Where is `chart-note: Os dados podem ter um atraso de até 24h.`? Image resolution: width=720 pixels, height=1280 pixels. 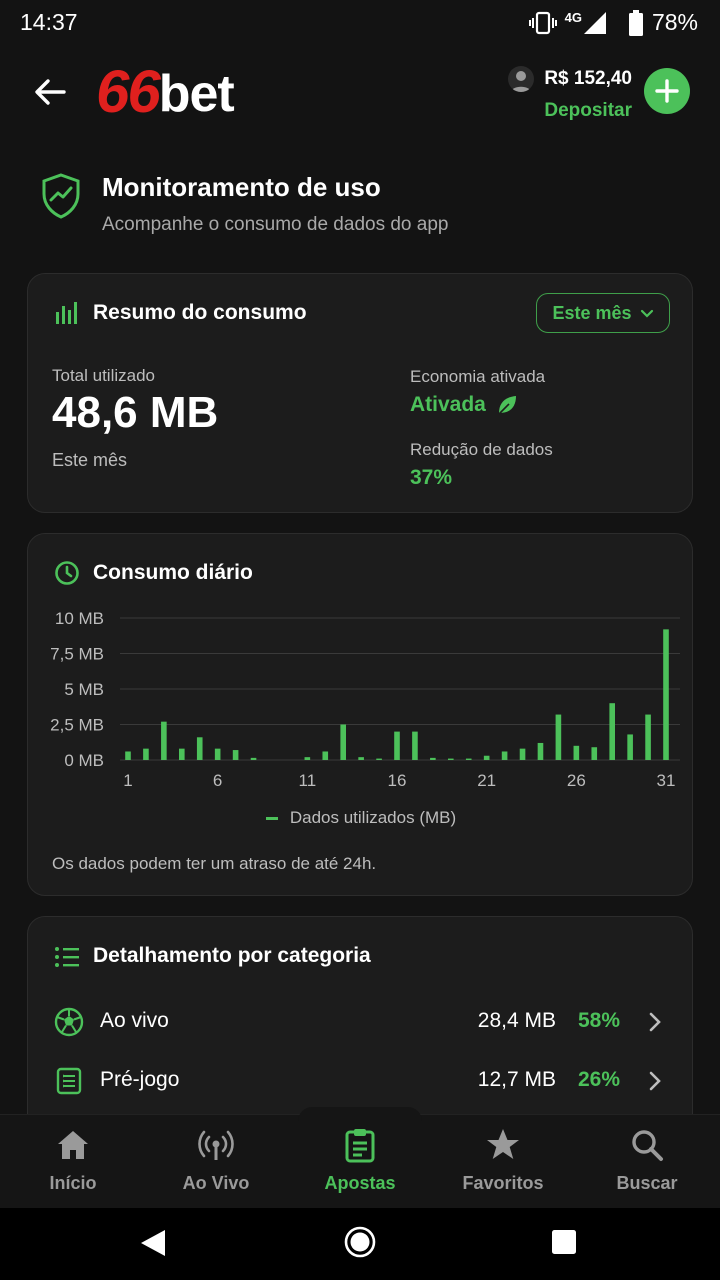
chart-note: Os dados podem ter um atraso de até 24h. is located at coordinates (214, 863).